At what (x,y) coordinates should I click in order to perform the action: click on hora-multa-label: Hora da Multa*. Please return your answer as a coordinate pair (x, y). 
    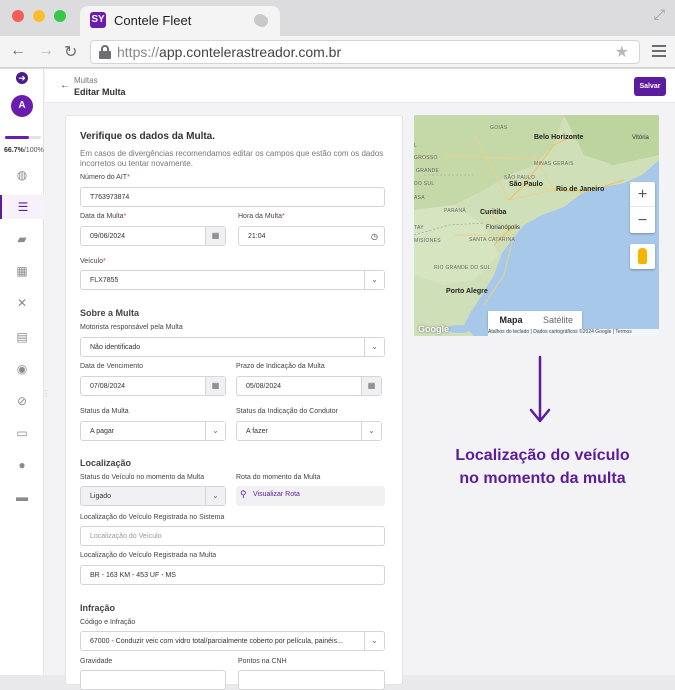
    Looking at the image, I should click on (261, 216).